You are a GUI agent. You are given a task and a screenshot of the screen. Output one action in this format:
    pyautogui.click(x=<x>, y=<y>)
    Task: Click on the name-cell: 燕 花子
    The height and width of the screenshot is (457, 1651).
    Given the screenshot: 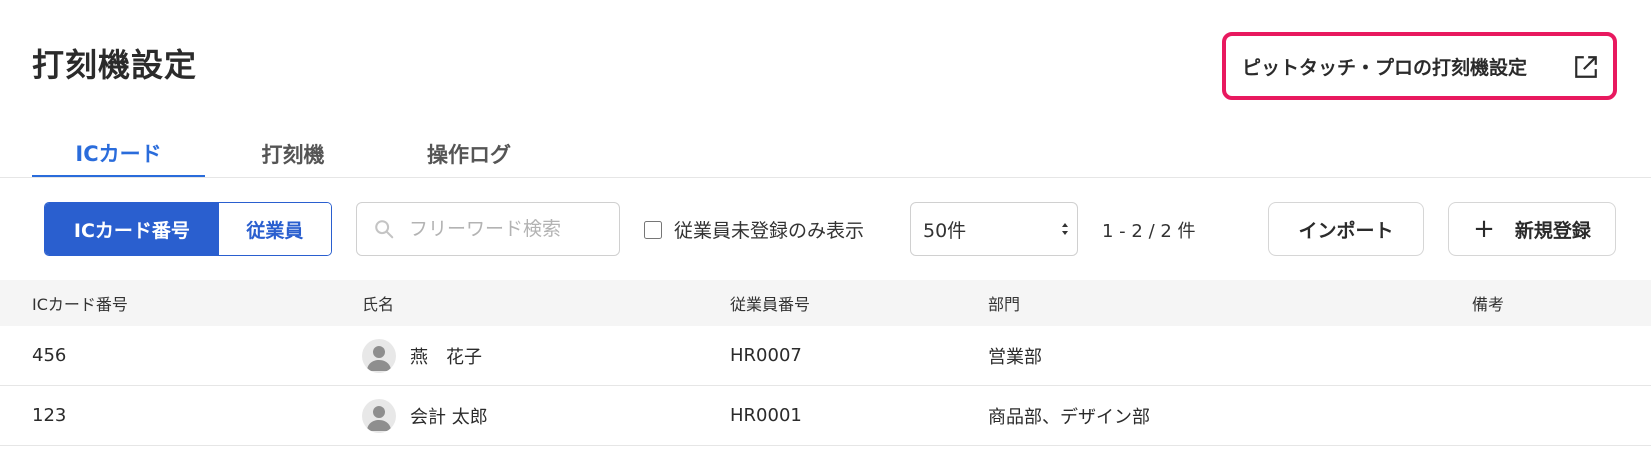 What is the action you would take?
    pyautogui.click(x=422, y=355)
    